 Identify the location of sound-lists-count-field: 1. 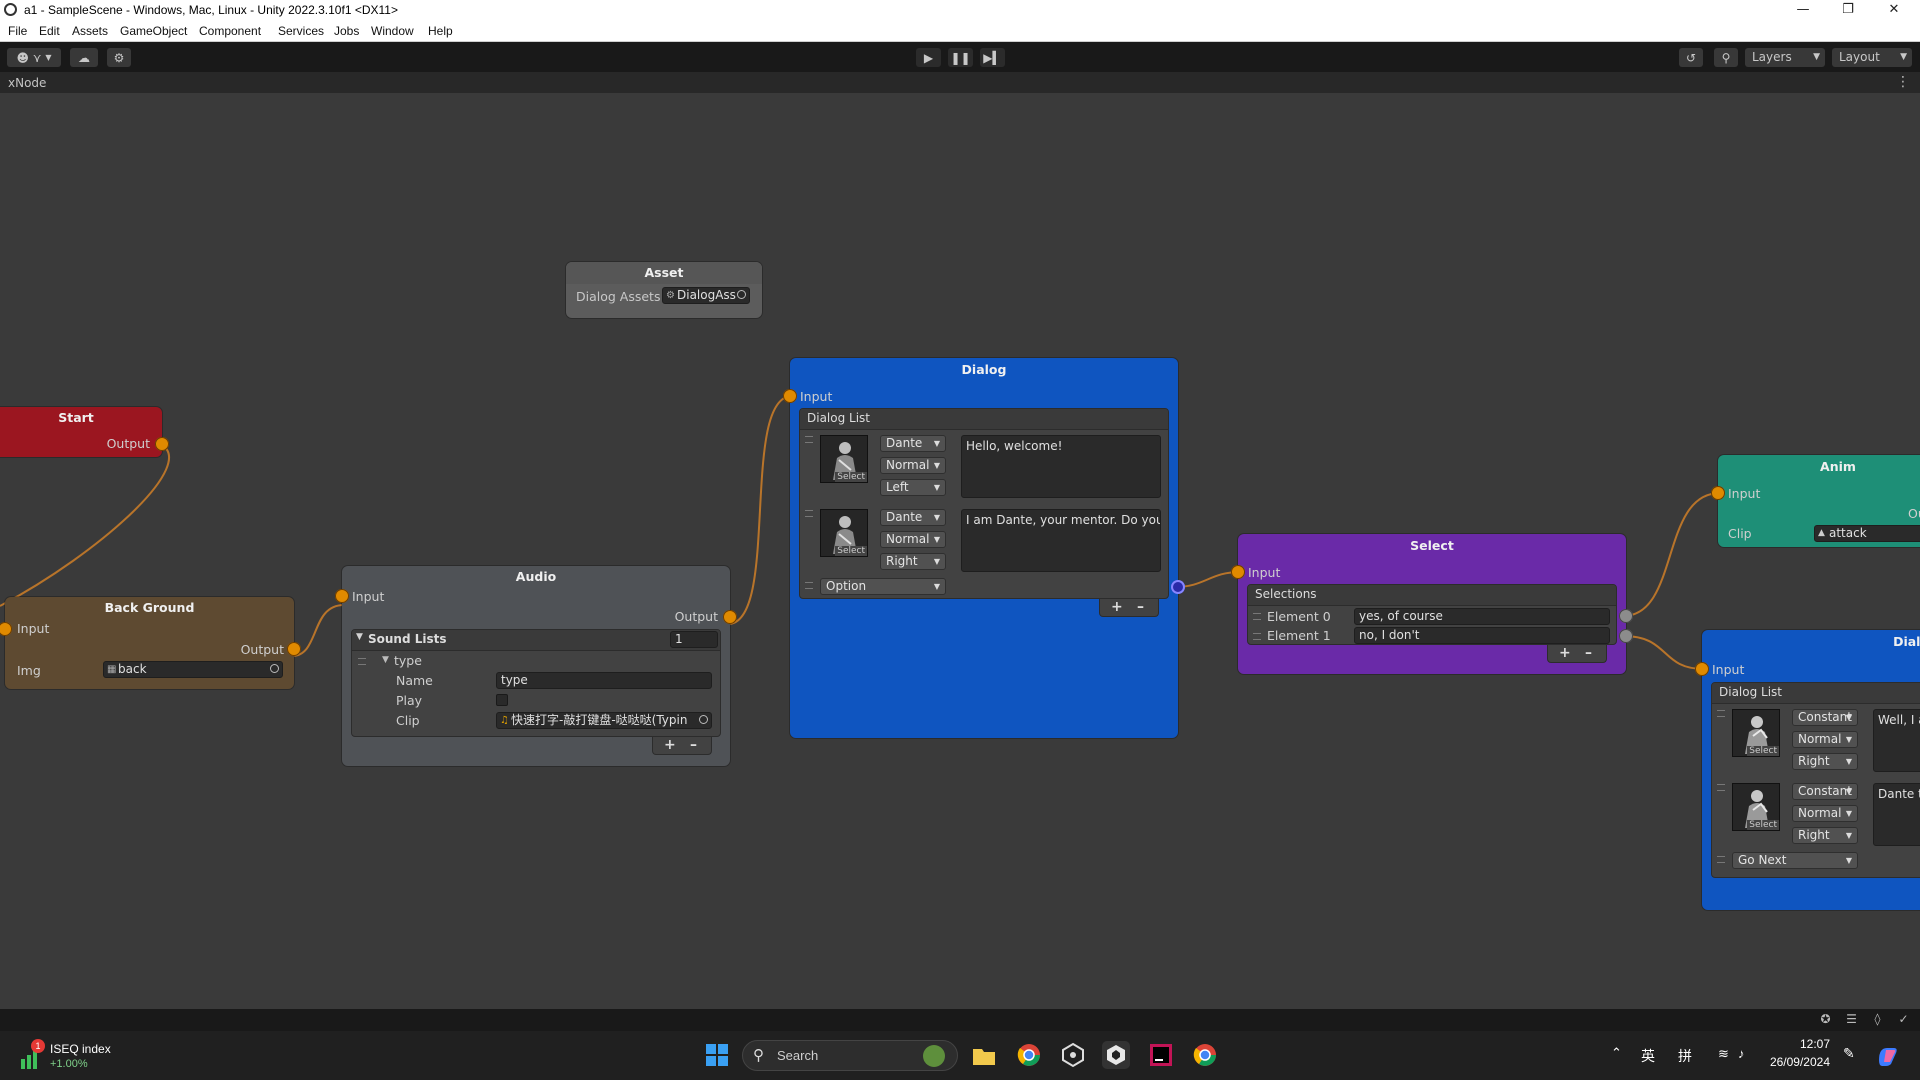
(694, 639).